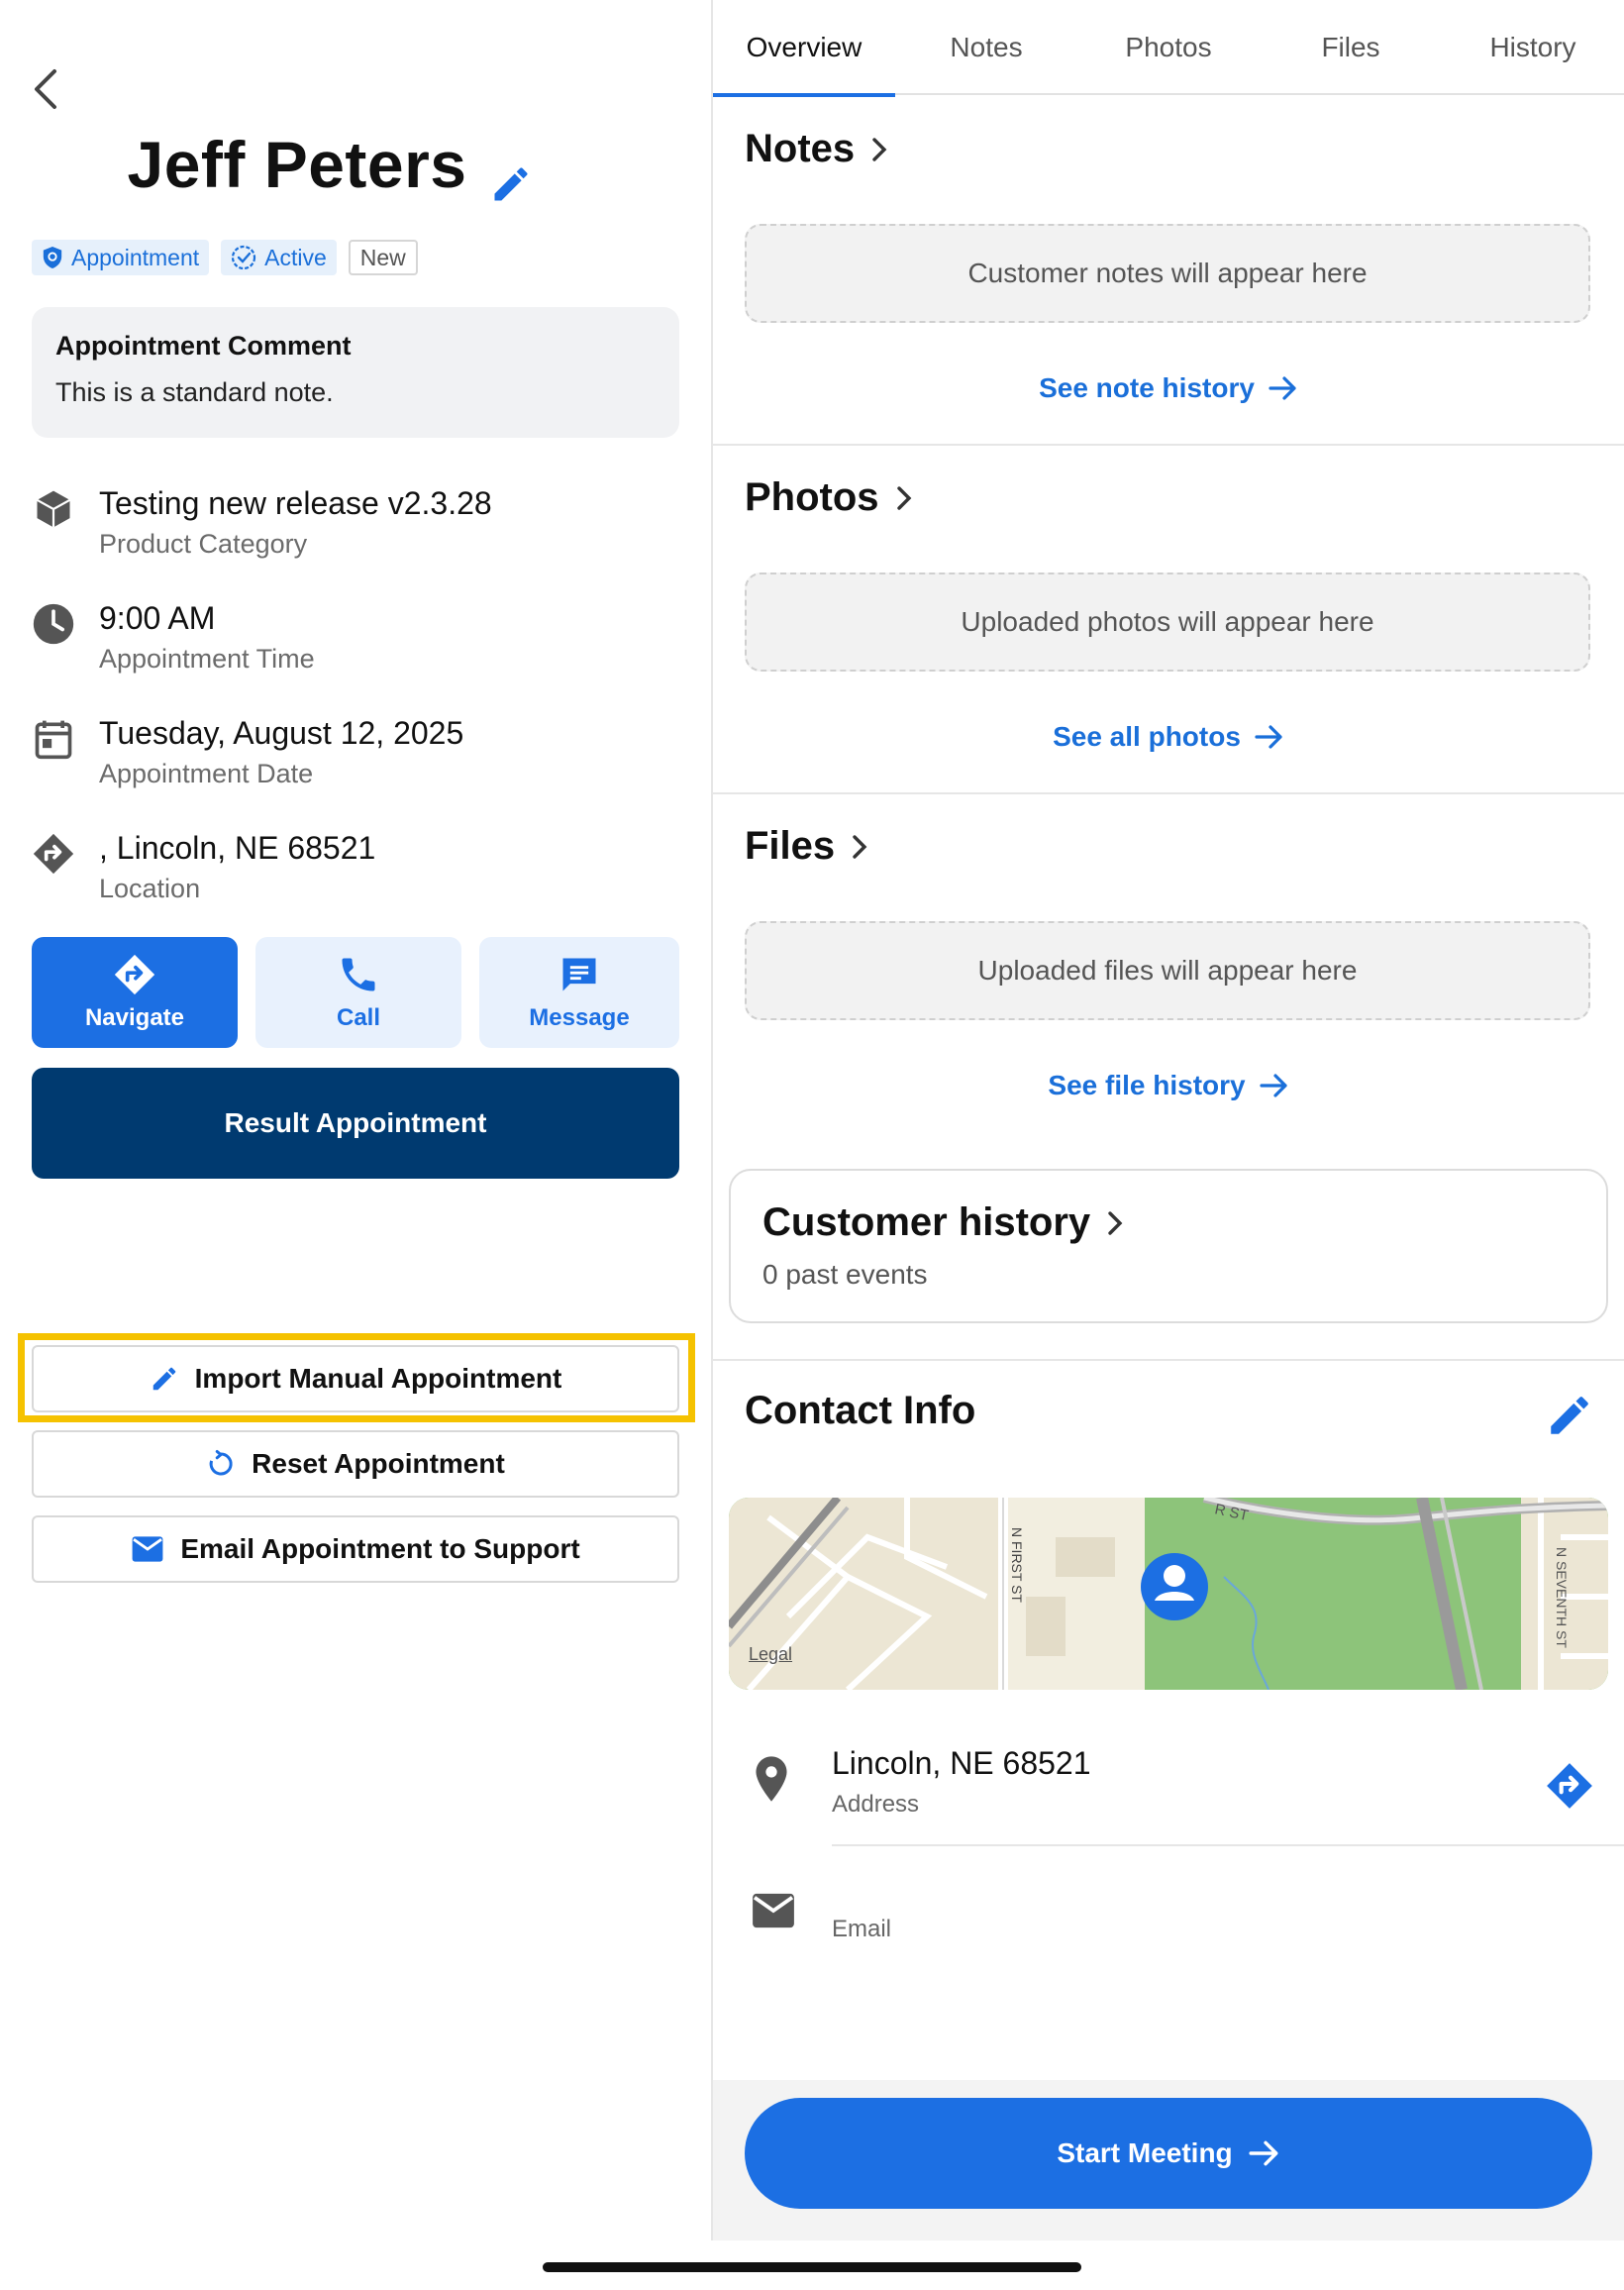  I want to click on location-pin-icon, so click(771, 1779).